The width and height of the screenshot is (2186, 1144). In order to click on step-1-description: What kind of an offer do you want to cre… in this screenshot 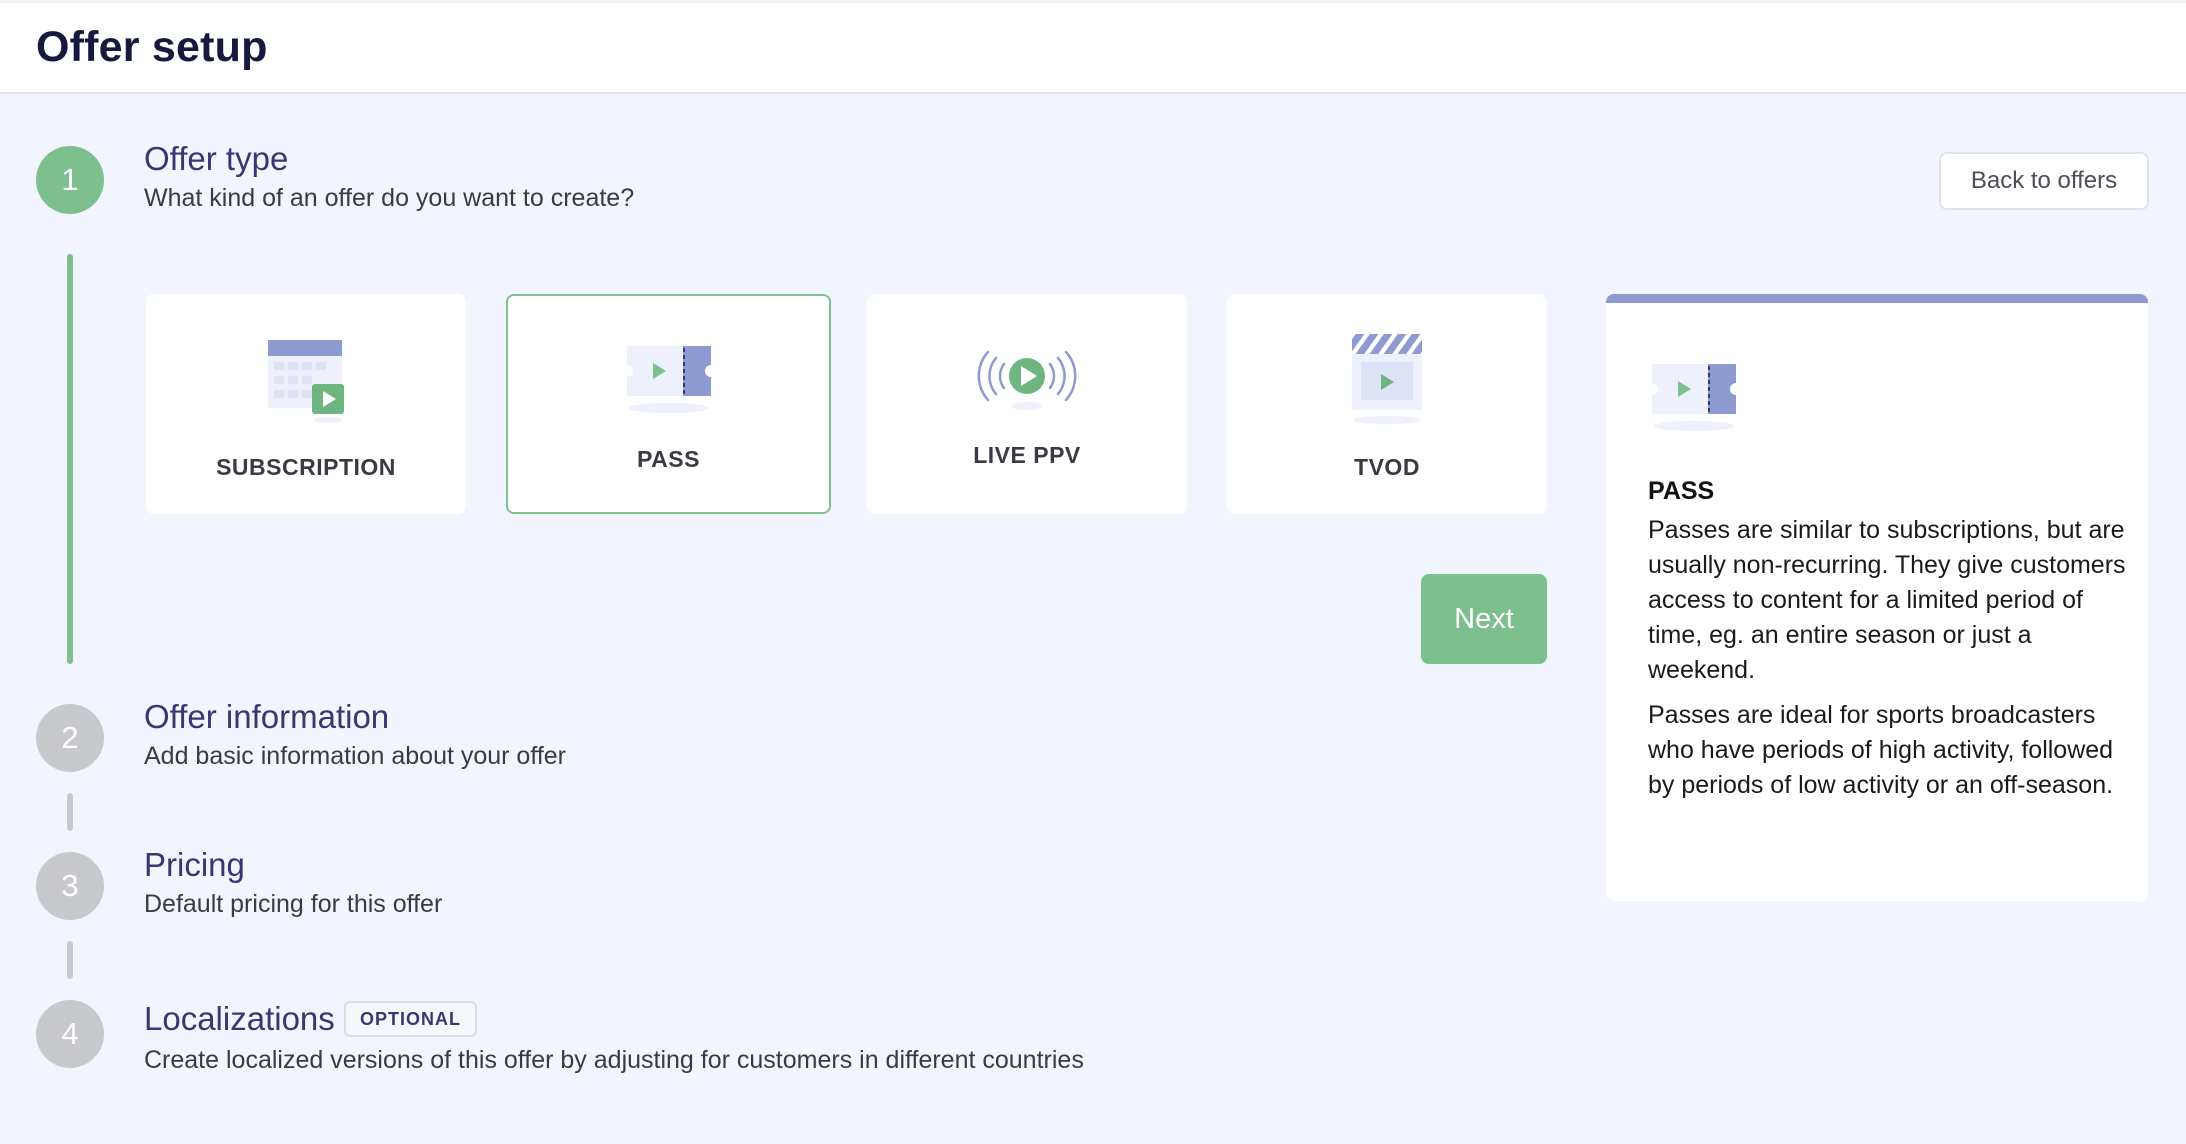, I will do `click(389, 198)`.